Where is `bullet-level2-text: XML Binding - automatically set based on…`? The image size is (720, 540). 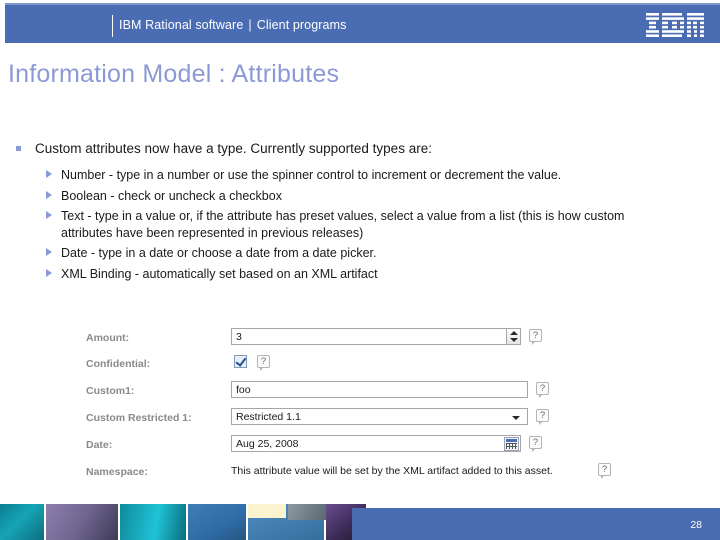
bullet-level2-text: XML Binding - automatically set based on… is located at coordinates (219, 273).